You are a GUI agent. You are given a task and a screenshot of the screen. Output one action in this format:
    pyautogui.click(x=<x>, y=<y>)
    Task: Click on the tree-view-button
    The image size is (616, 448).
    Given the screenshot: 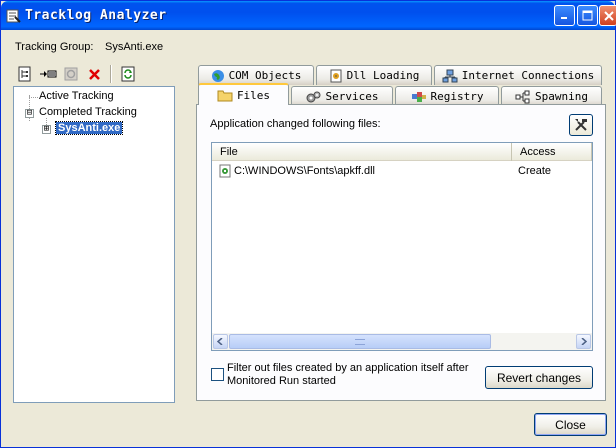 What is the action you would take?
    pyautogui.click(x=25, y=74)
    